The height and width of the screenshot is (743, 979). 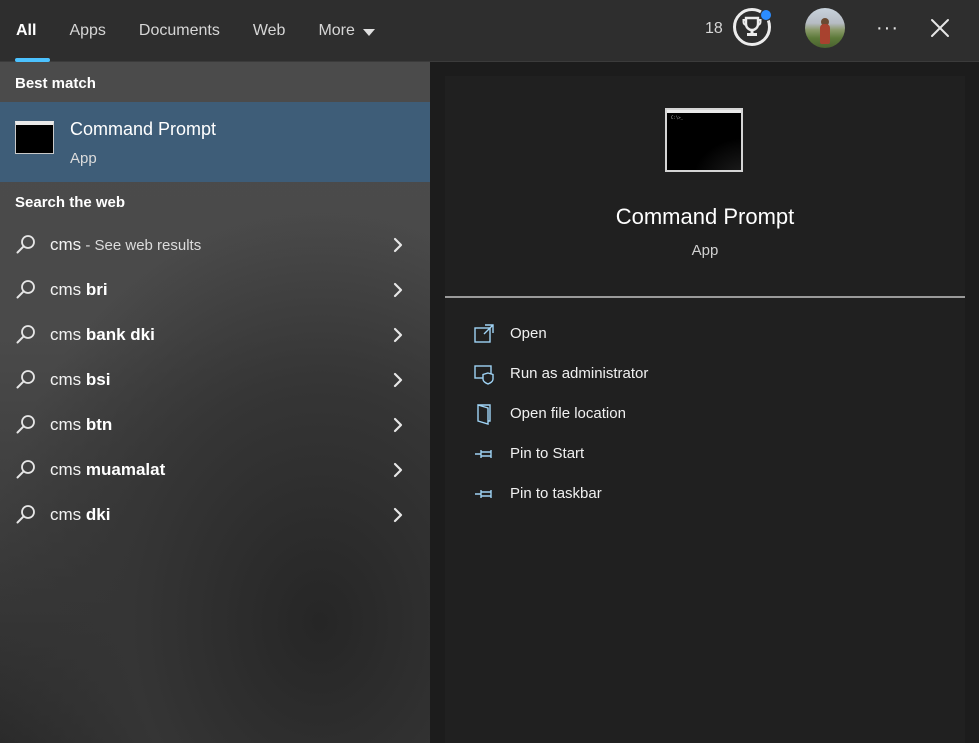 What do you see at coordinates (98, 514) in the screenshot?
I see `query-completion: dki` at bounding box center [98, 514].